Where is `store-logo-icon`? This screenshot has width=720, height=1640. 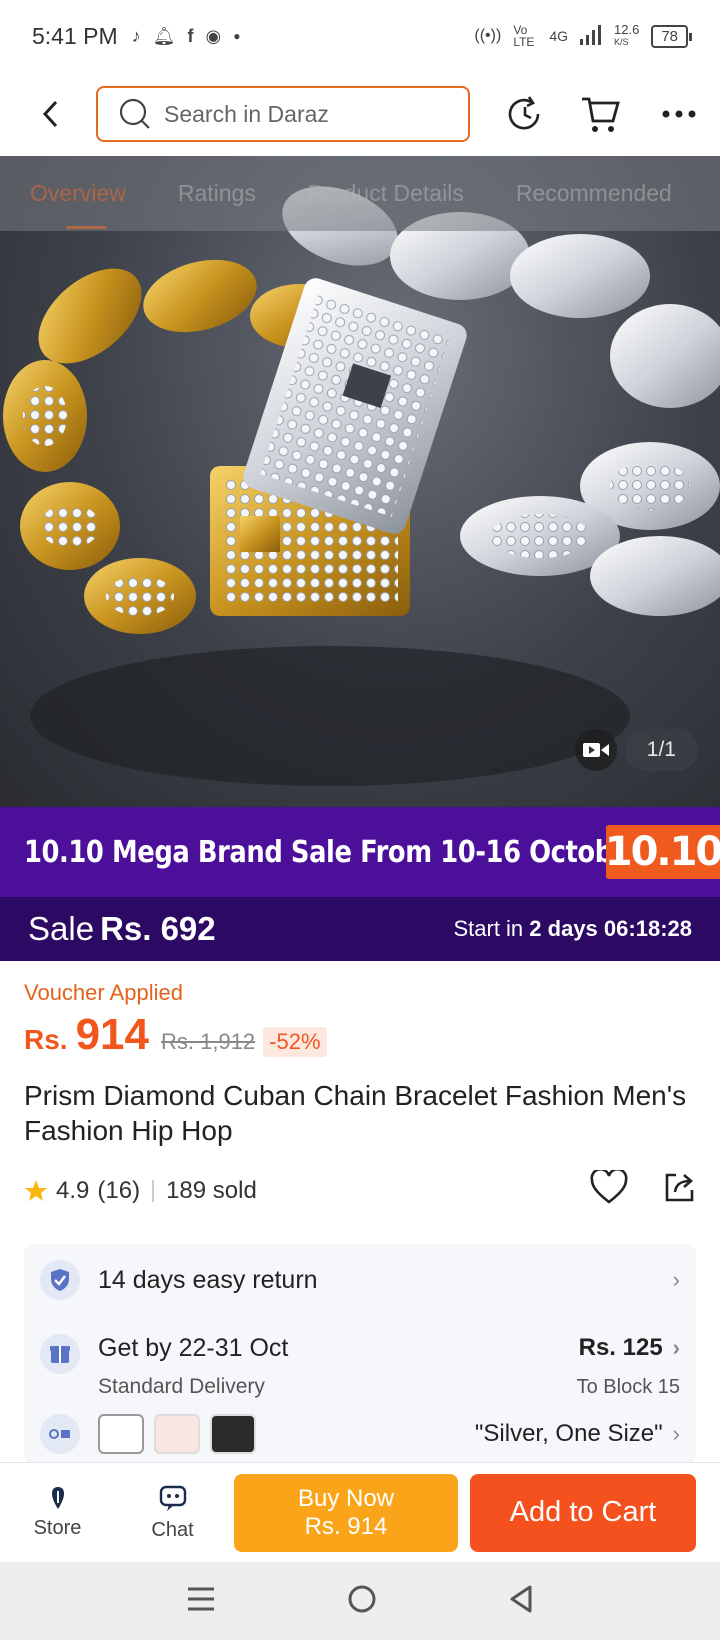 store-logo-icon is located at coordinates (57, 1498).